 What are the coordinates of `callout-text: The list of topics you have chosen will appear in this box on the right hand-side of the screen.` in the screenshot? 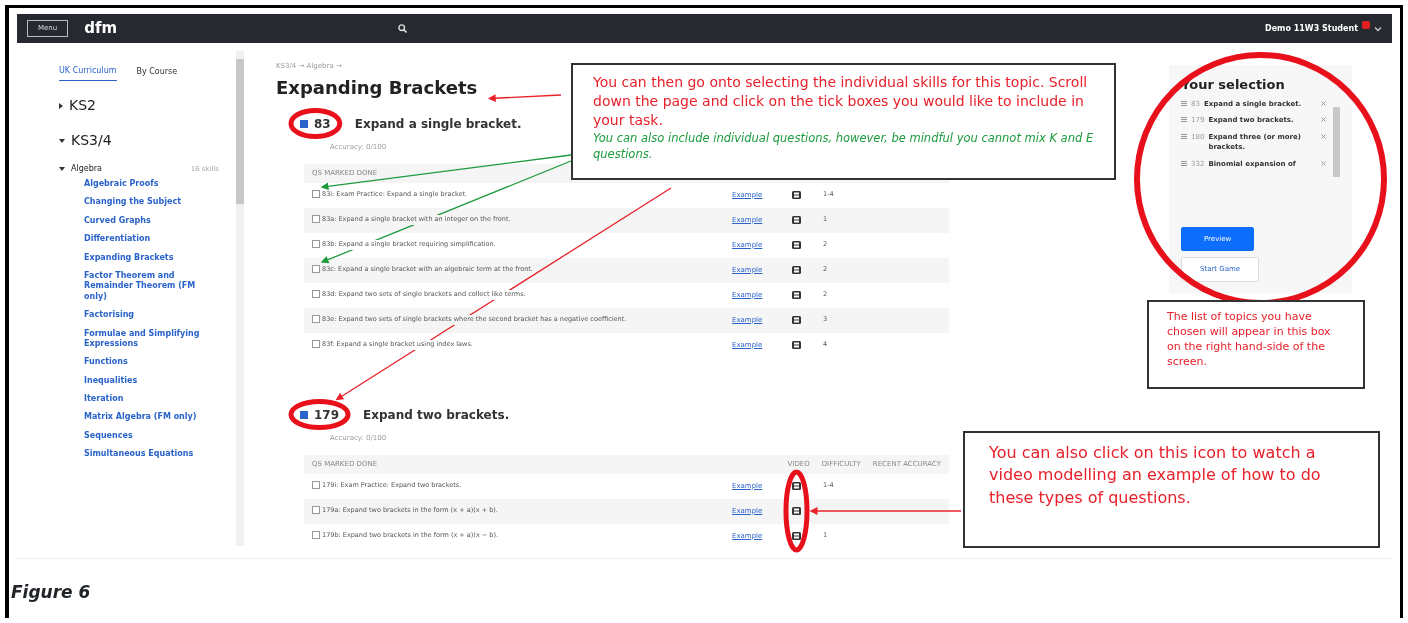 It's located at (1249, 340).